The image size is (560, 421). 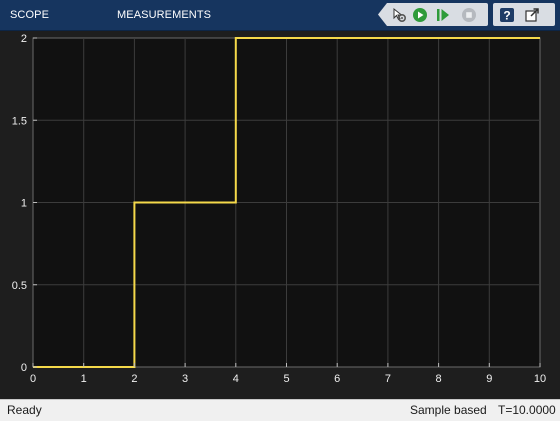 What do you see at coordinates (19, 121) in the screenshot?
I see `y-tick-label: 1.5` at bounding box center [19, 121].